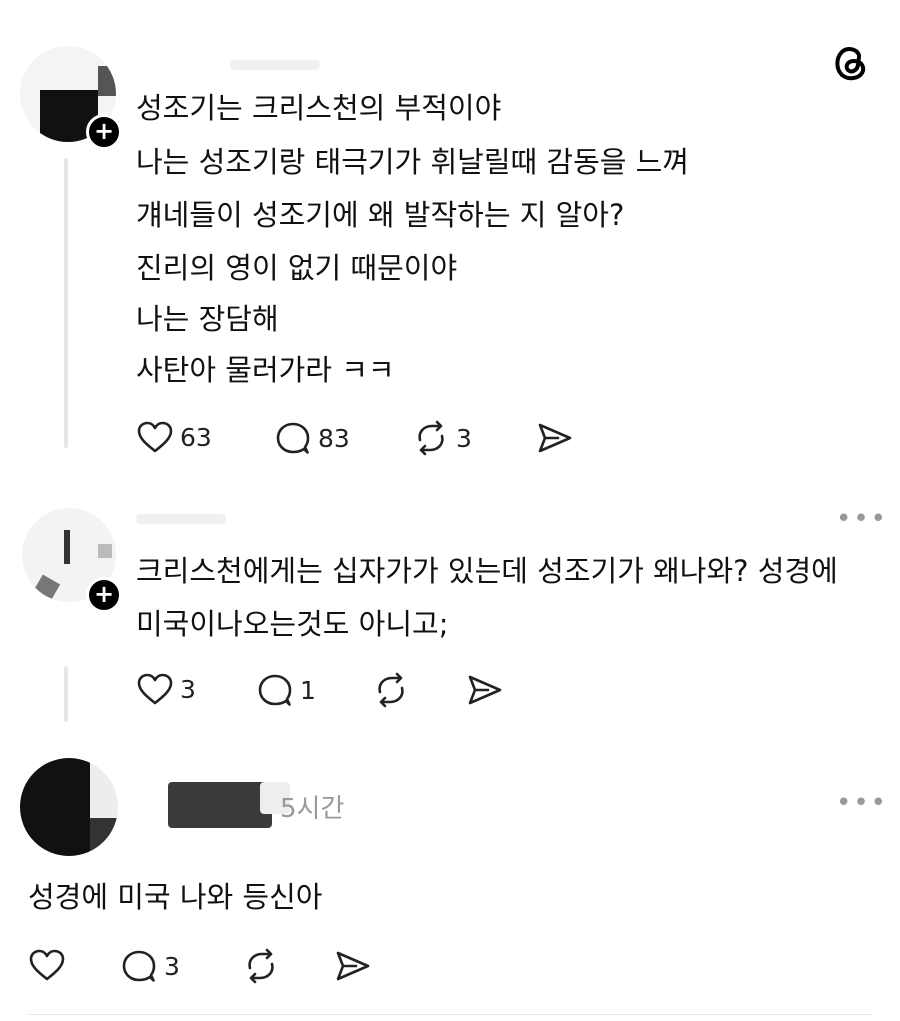 Image resolution: width=900 pixels, height=1021 pixels. What do you see at coordinates (312, 809) in the screenshot?
I see `post-time: 5시간` at bounding box center [312, 809].